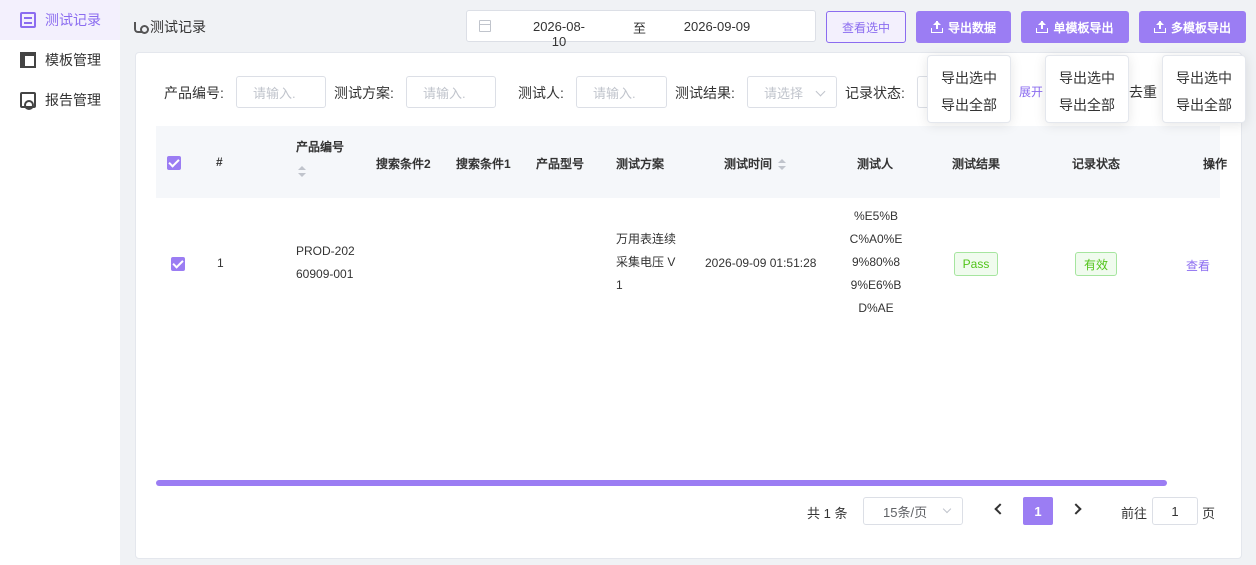 Image resolution: width=1256 pixels, height=565 pixels. I want to click on date-start-input: 2026-08-10, so click(559, 34).